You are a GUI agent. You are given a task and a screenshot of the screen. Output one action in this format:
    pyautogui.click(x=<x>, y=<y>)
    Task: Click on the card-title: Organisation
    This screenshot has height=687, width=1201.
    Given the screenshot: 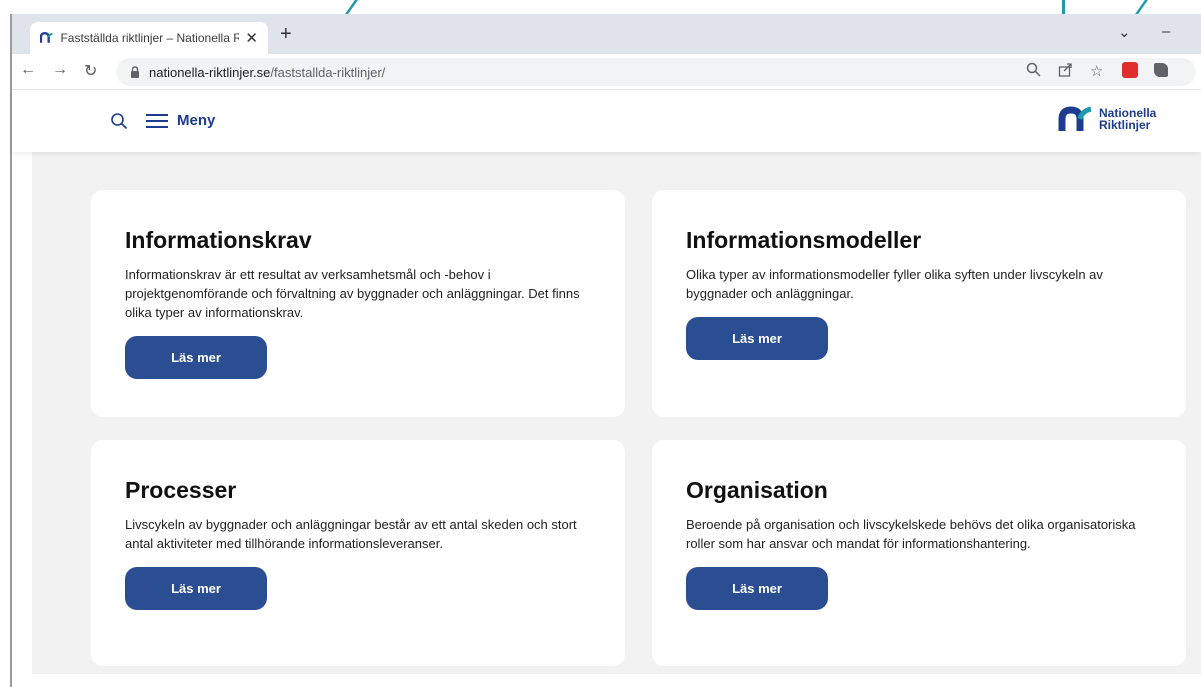 What is the action you would take?
    pyautogui.click(x=757, y=490)
    